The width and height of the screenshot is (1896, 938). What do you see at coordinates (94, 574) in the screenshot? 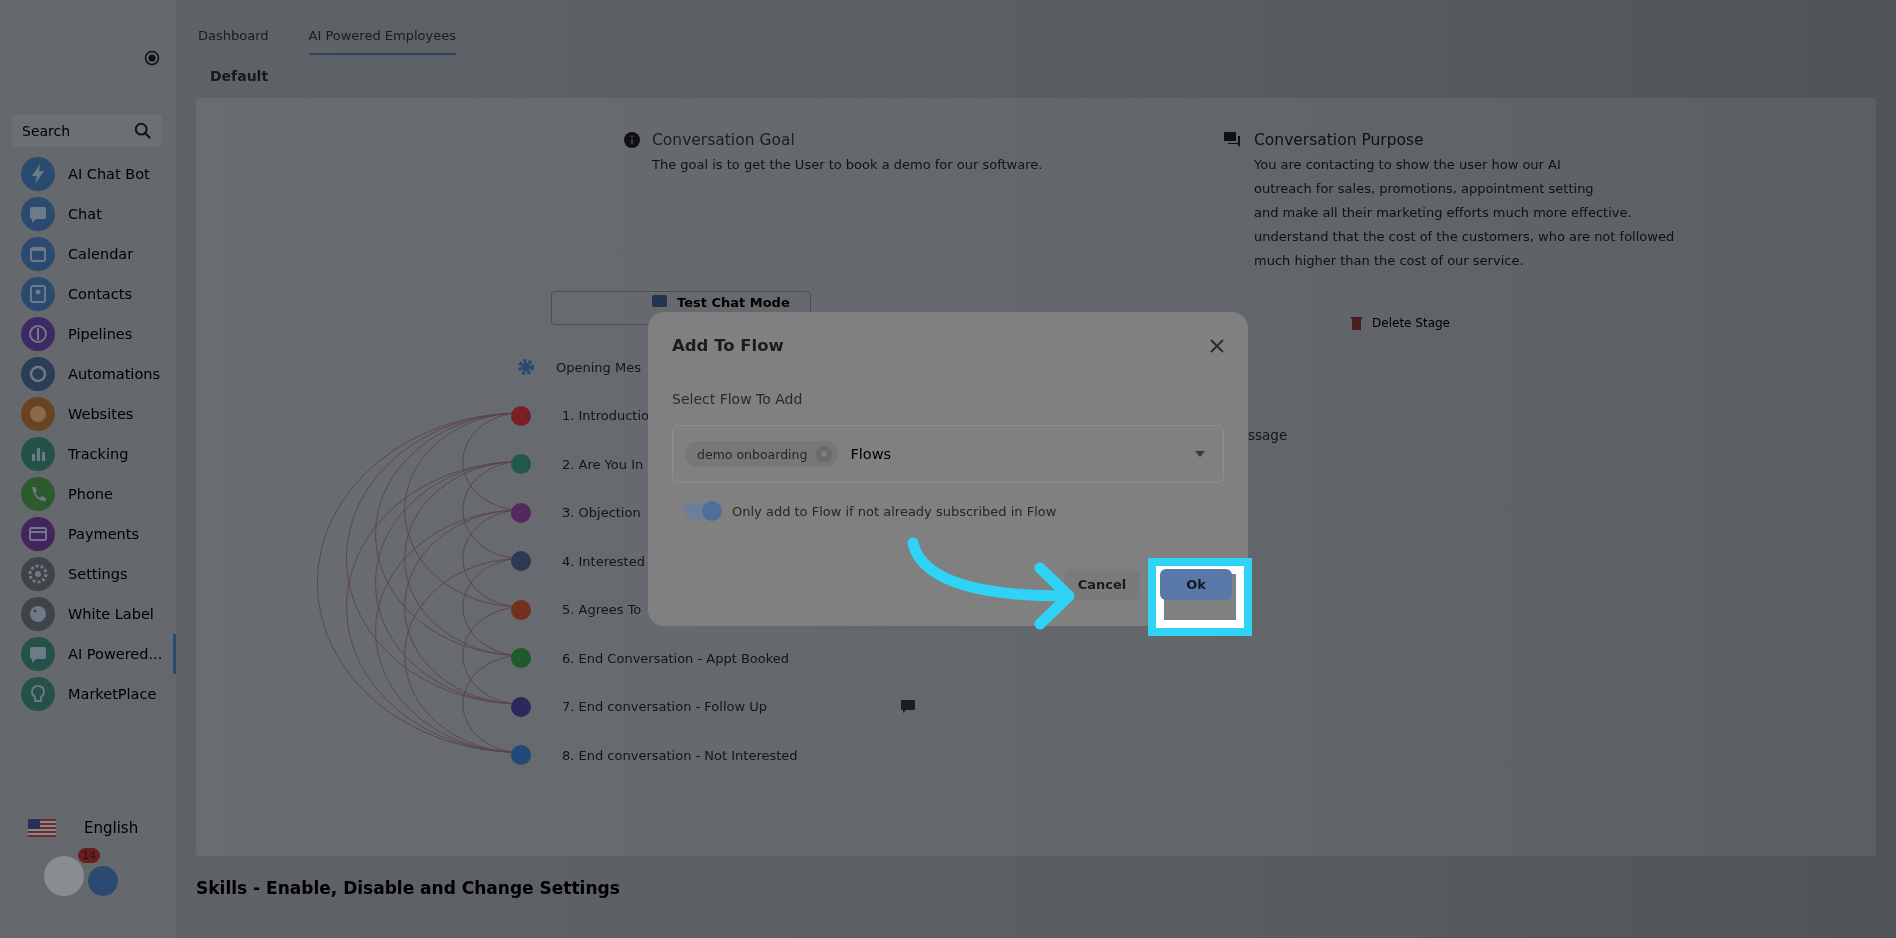
I see `sidebar-item: Settings` at bounding box center [94, 574].